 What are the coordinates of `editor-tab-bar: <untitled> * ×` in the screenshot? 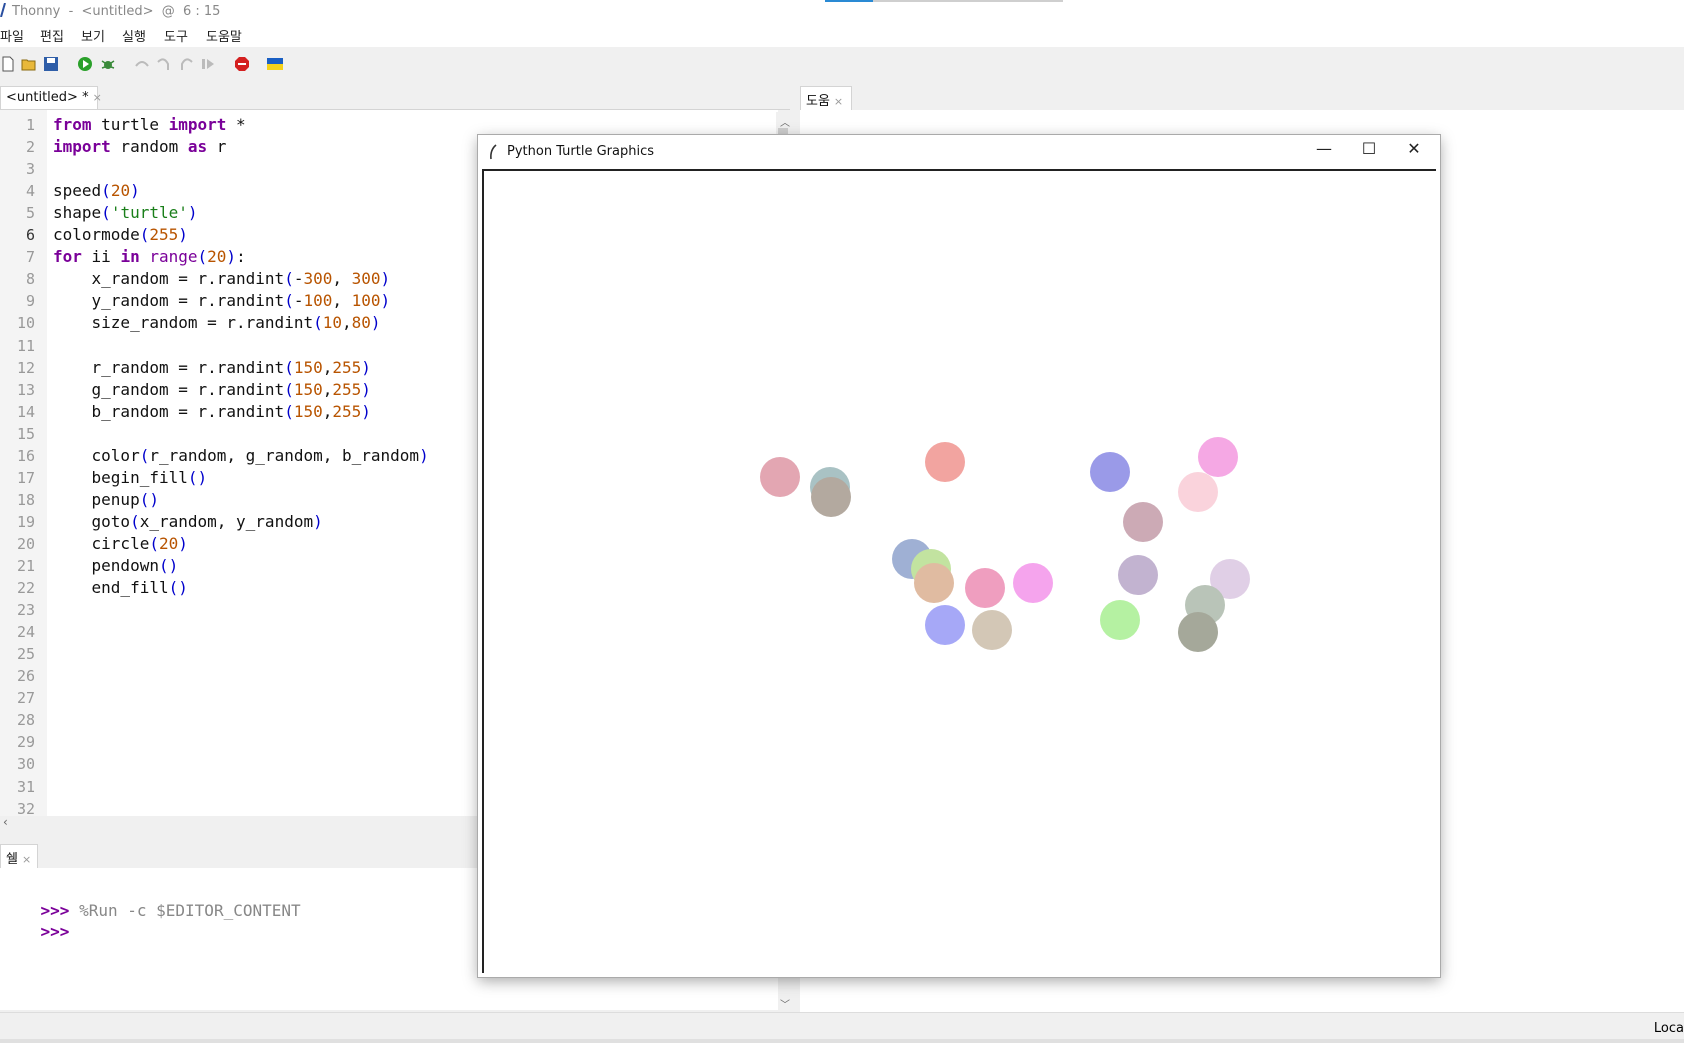 It's located at (395, 96).